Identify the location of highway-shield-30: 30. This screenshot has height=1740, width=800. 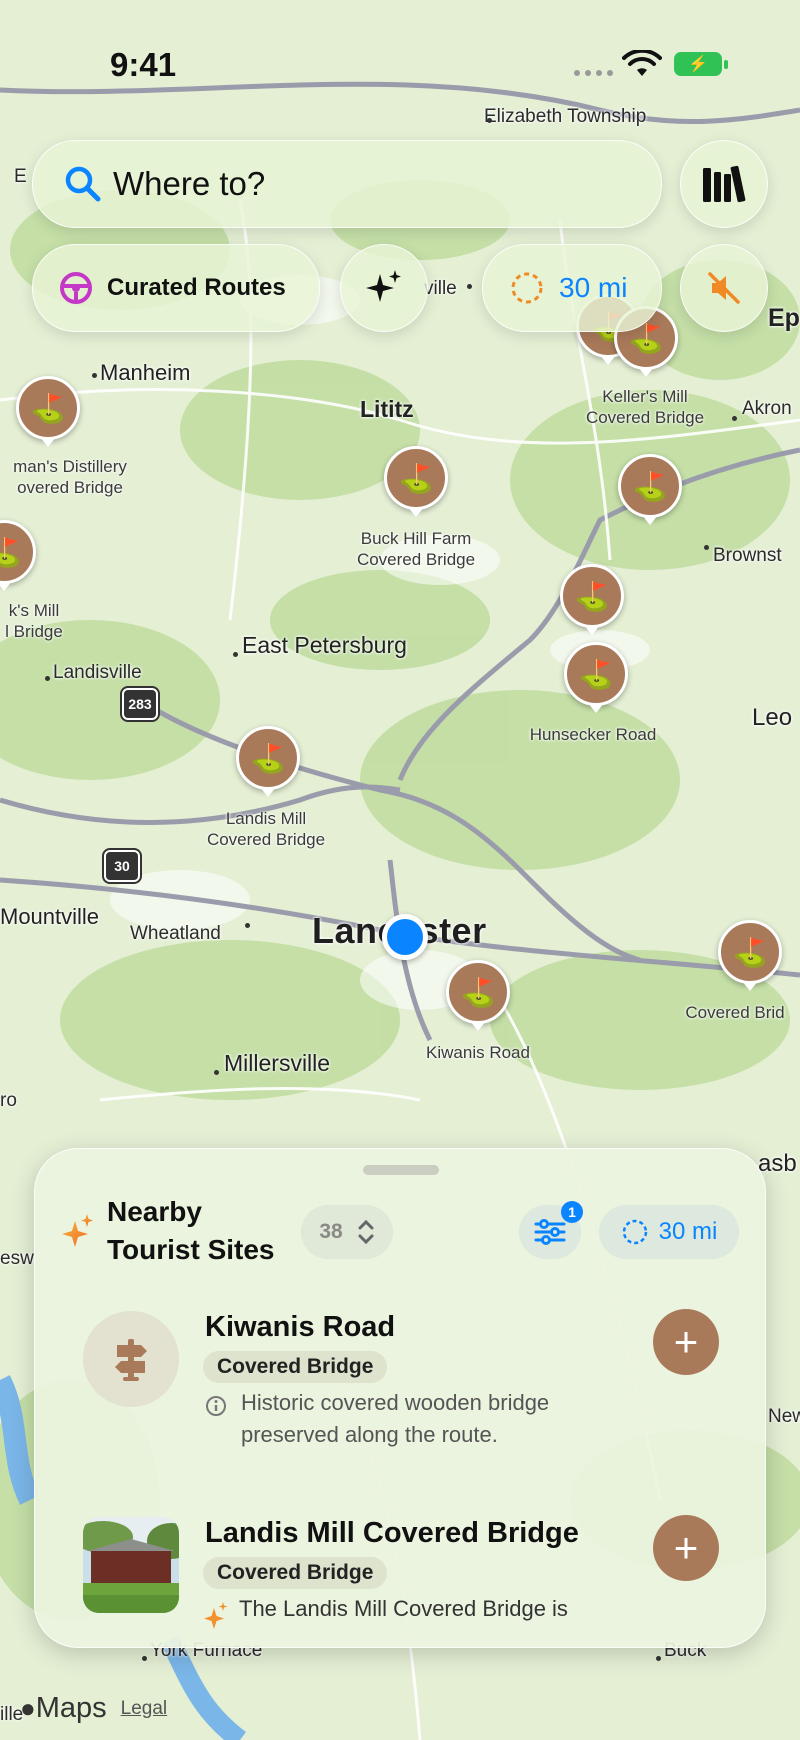
(122, 866).